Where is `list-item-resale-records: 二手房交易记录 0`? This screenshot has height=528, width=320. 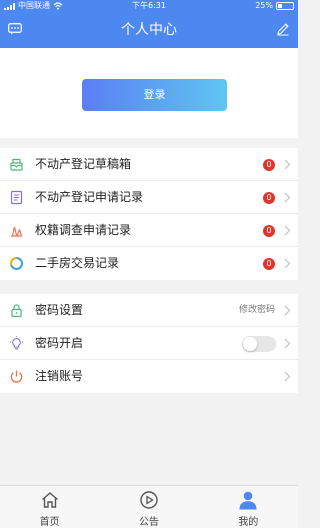
list-item-resale-records: 二手房交易记录 0 is located at coordinates (149, 263).